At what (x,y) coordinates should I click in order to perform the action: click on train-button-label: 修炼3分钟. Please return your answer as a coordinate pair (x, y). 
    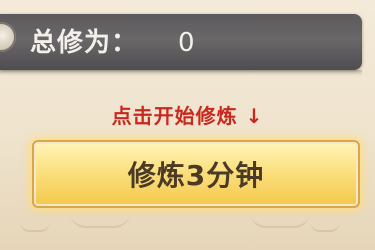
    Looking at the image, I should click on (196, 175).